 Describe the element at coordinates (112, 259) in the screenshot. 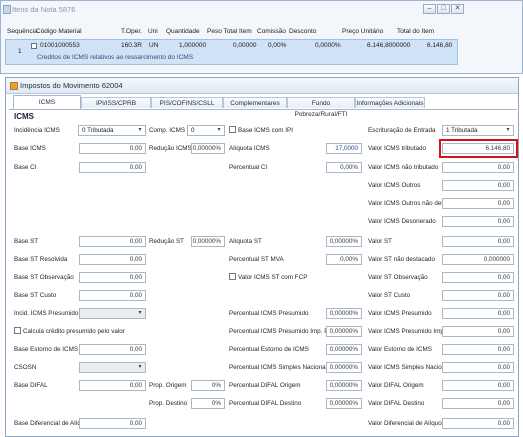

I see `base-st-resolvida-field: 0,00` at that location.